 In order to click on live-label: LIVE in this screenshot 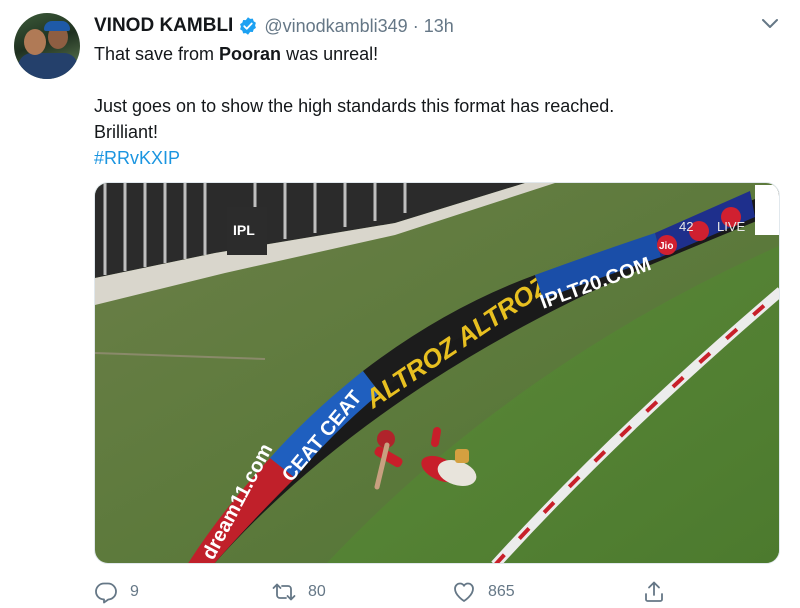, I will do `click(731, 226)`.